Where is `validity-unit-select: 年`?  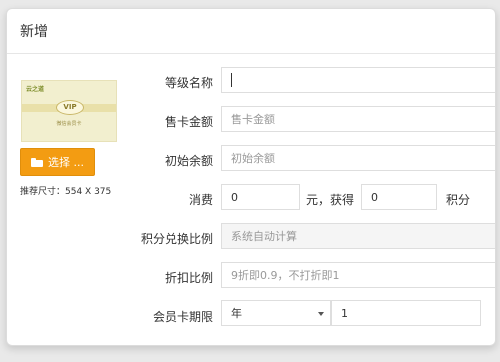 validity-unit-select: 年 is located at coordinates (276, 313).